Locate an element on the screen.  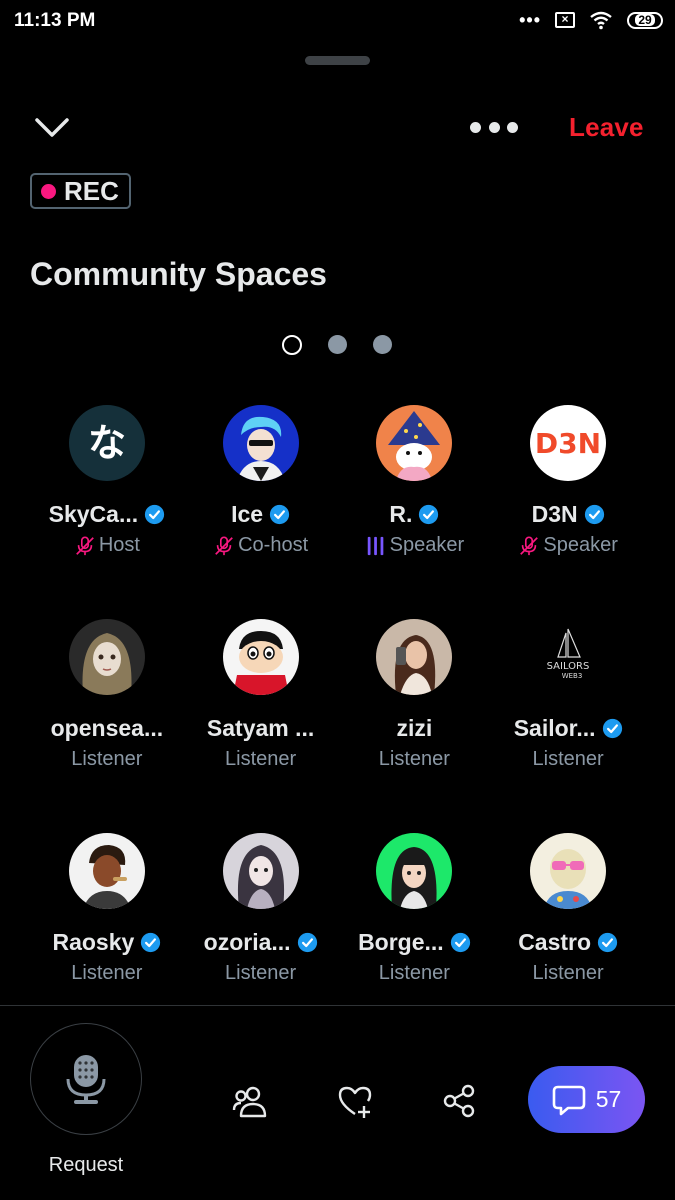
participant: Borge... Listener is located at coordinates (415, 938).